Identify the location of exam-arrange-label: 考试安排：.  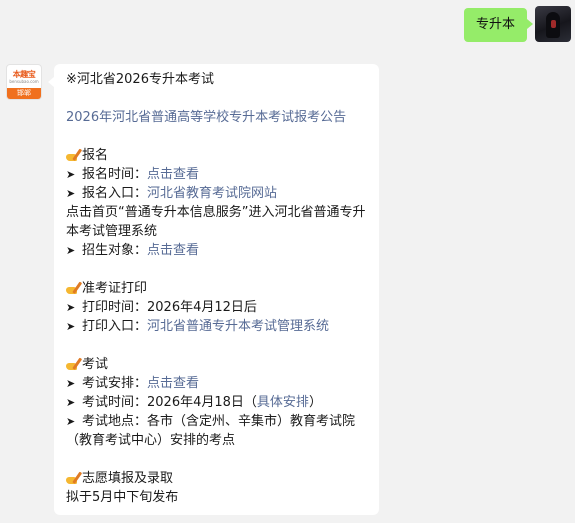
(115, 383).